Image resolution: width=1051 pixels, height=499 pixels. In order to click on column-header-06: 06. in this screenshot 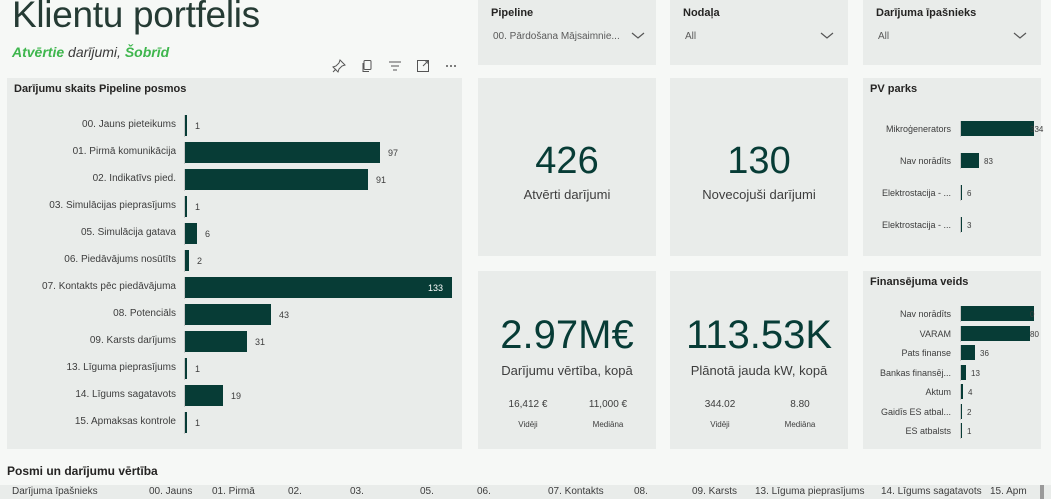, I will do `click(484, 491)`.